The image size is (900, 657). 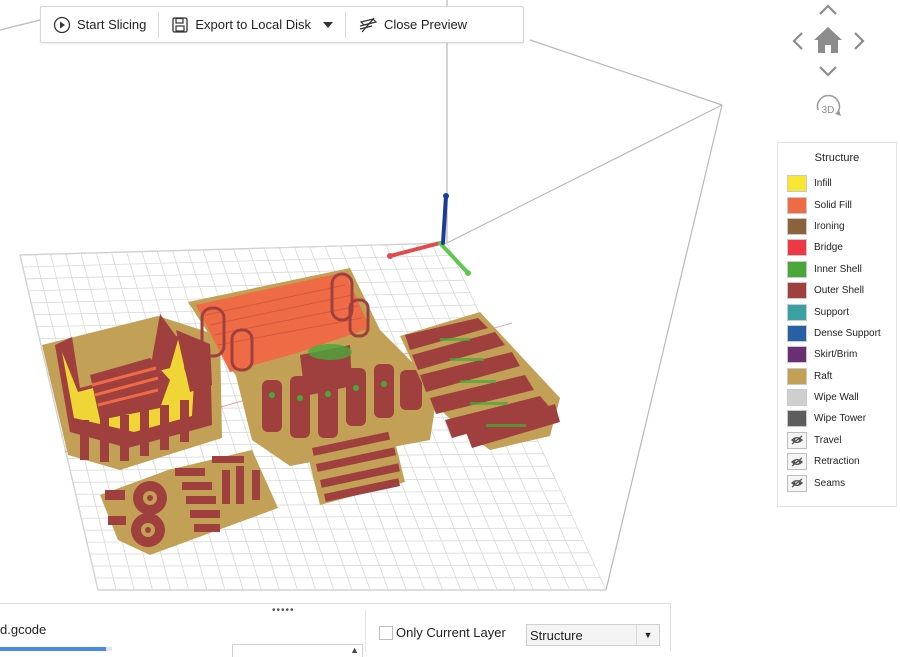 I want to click on legend-item-label: Seams, so click(x=829, y=483).